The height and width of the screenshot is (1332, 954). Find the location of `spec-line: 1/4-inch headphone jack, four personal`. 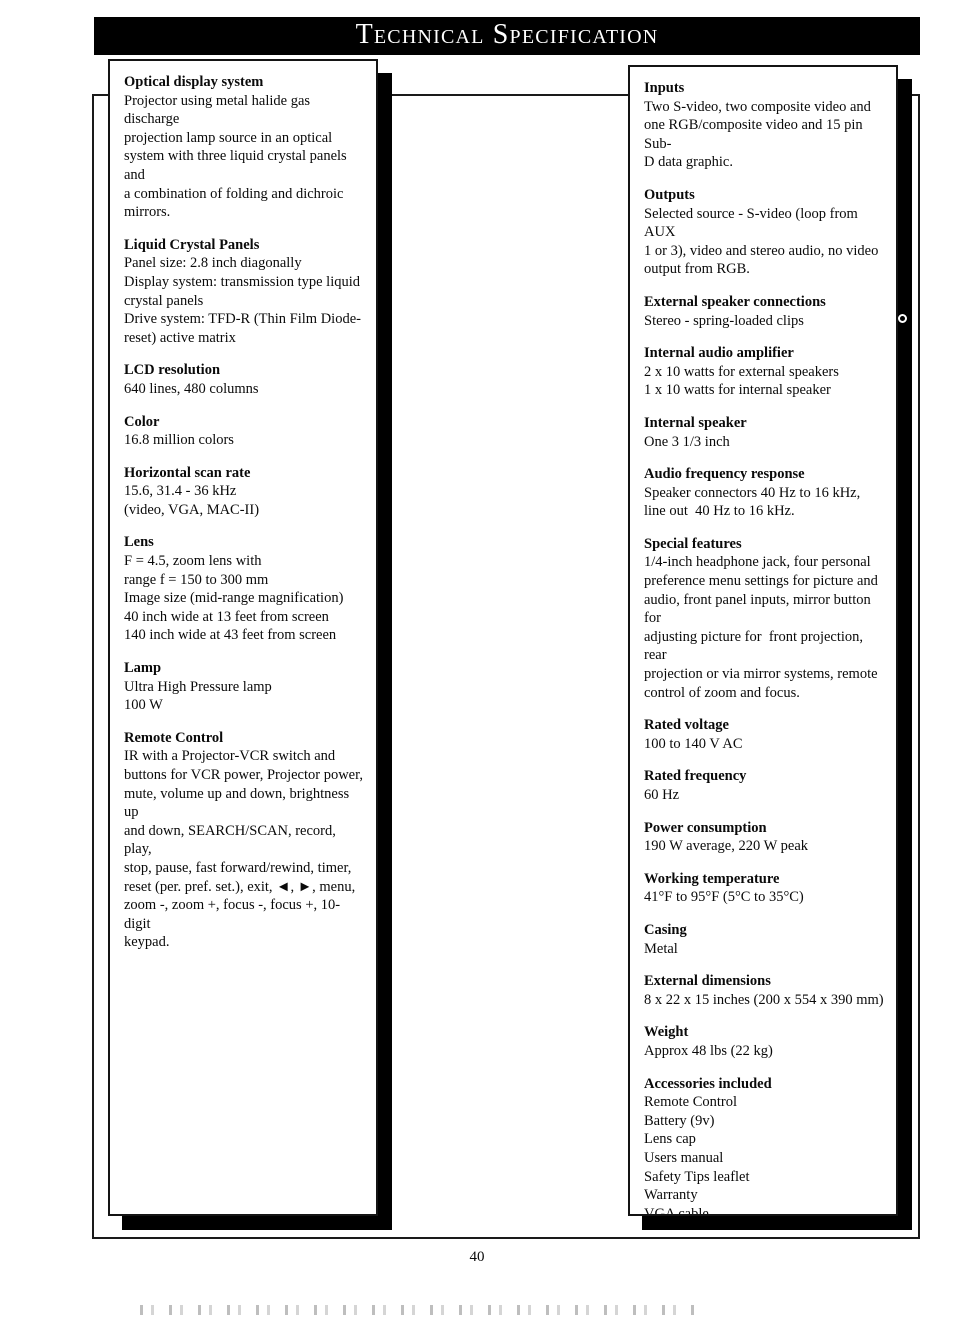

spec-line: 1/4-inch headphone jack, four personal is located at coordinates (757, 562).